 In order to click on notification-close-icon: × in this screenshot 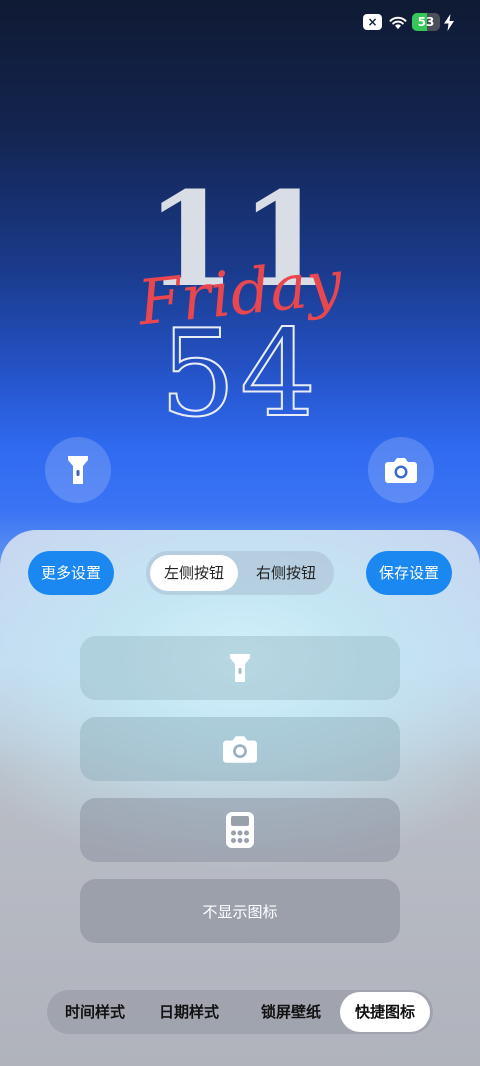, I will do `click(372, 22)`.